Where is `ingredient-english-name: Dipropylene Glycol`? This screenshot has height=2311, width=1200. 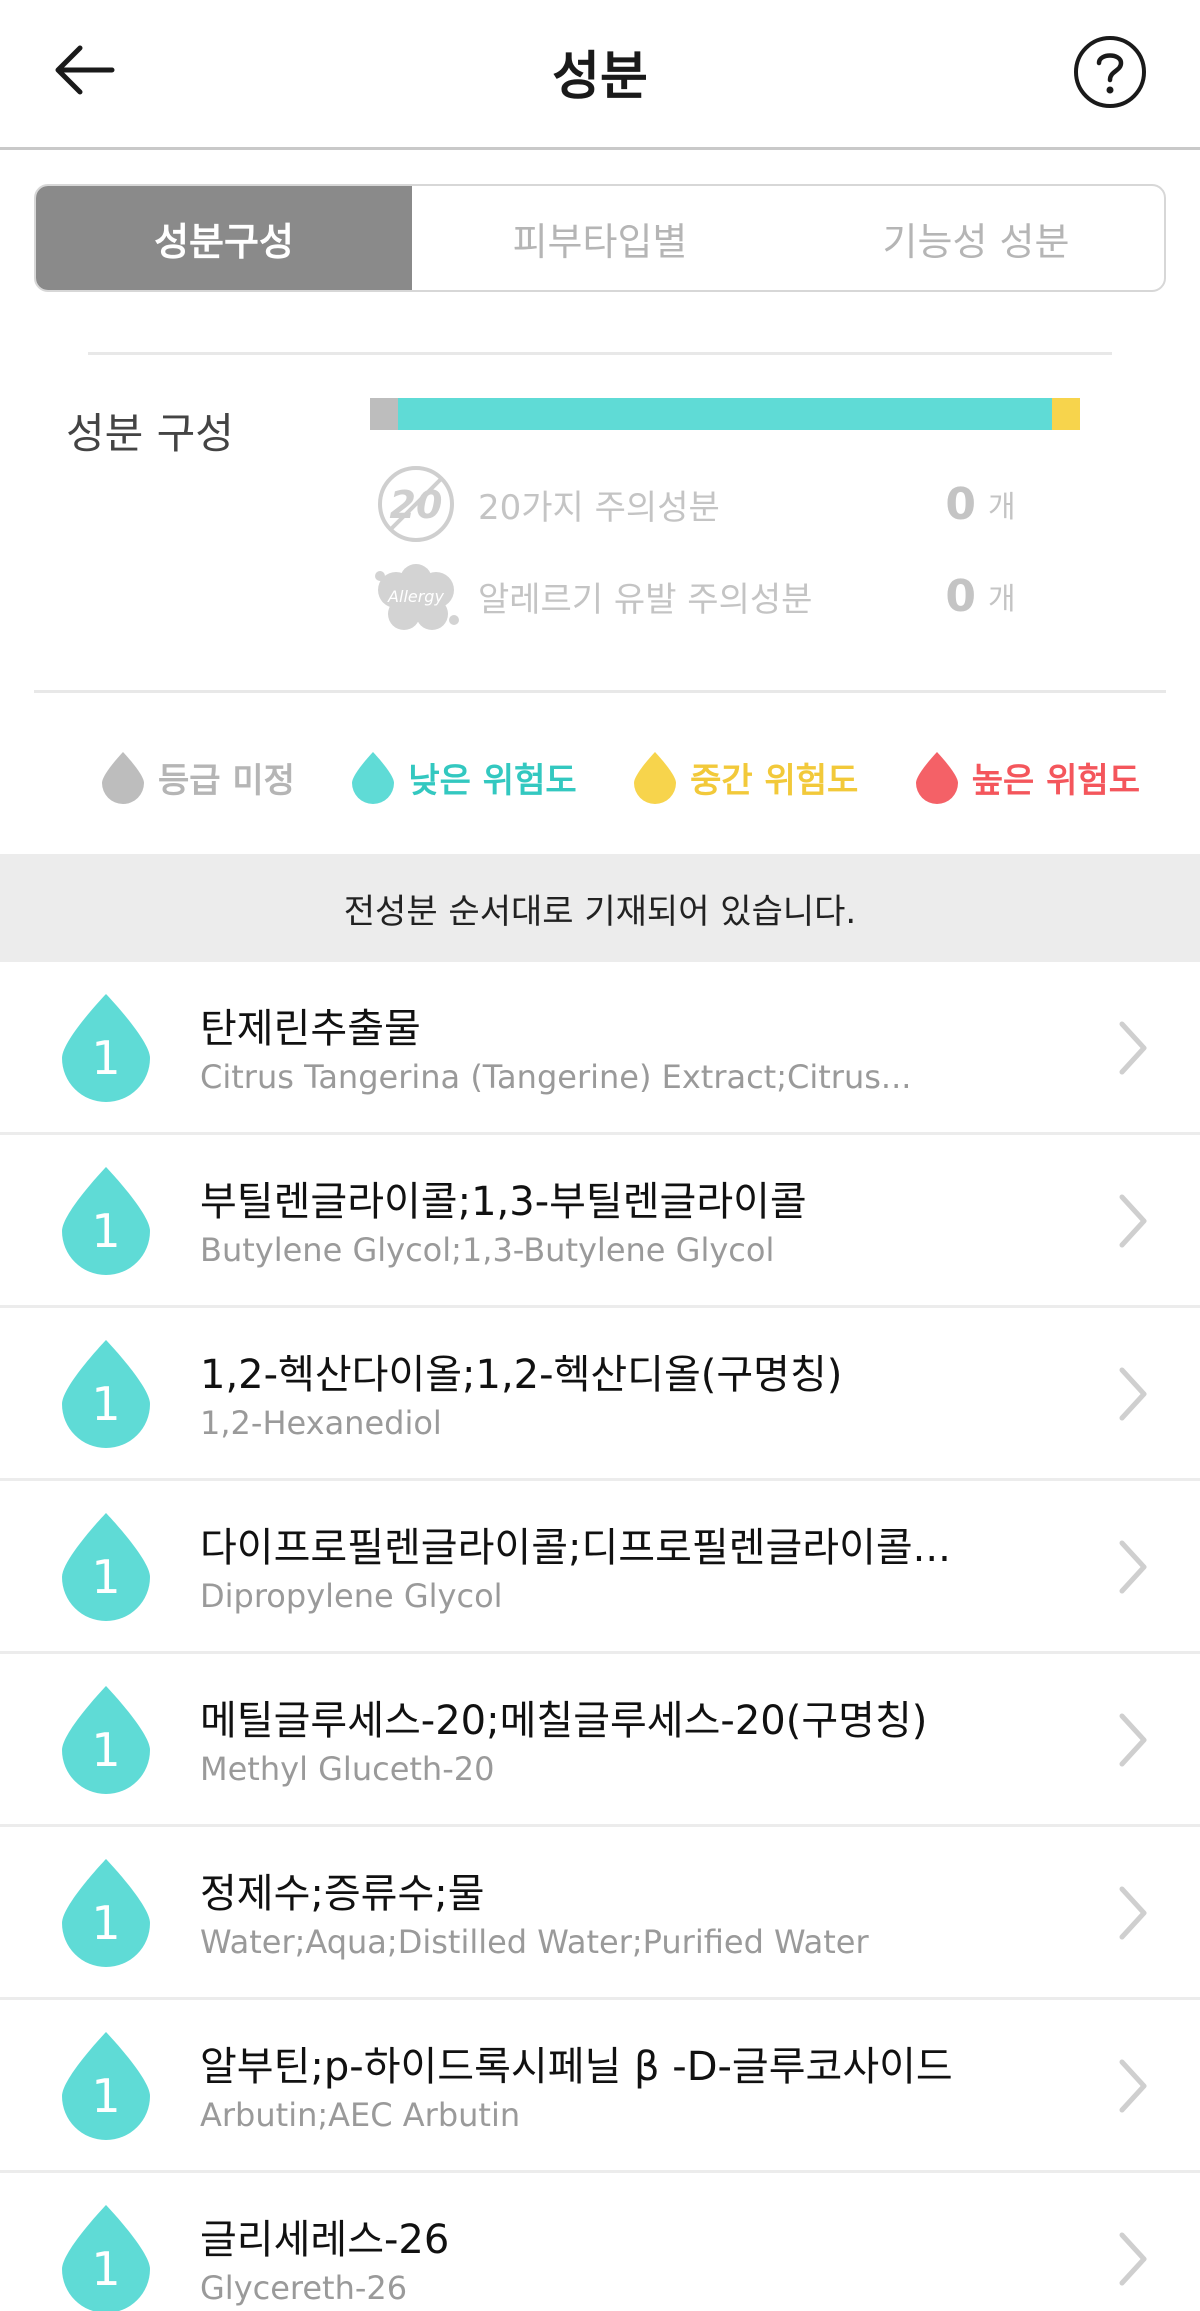
ingredient-english-name: Dipropylene Glycol is located at coordinates (351, 1596).